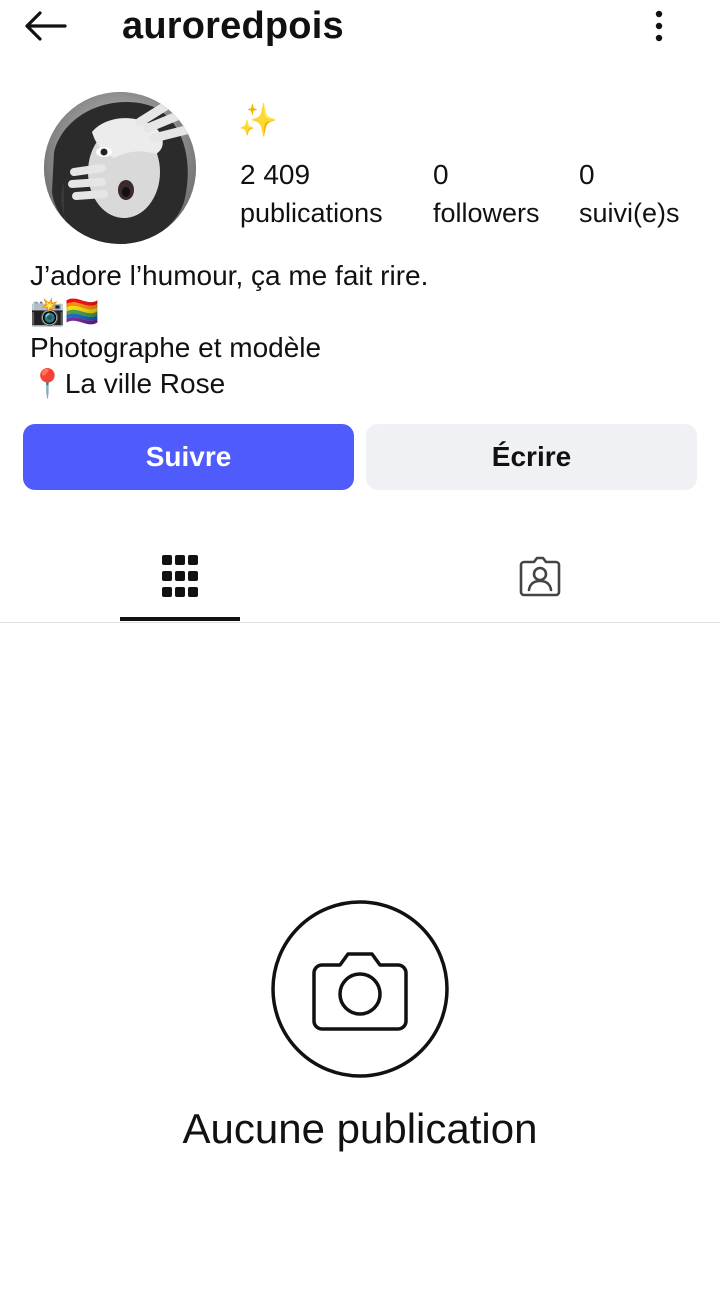 The width and height of the screenshot is (720, 1313). Describe the element at coordinates (188, 457) in the screenshot. I see `follow-button: Suivre` at that location.